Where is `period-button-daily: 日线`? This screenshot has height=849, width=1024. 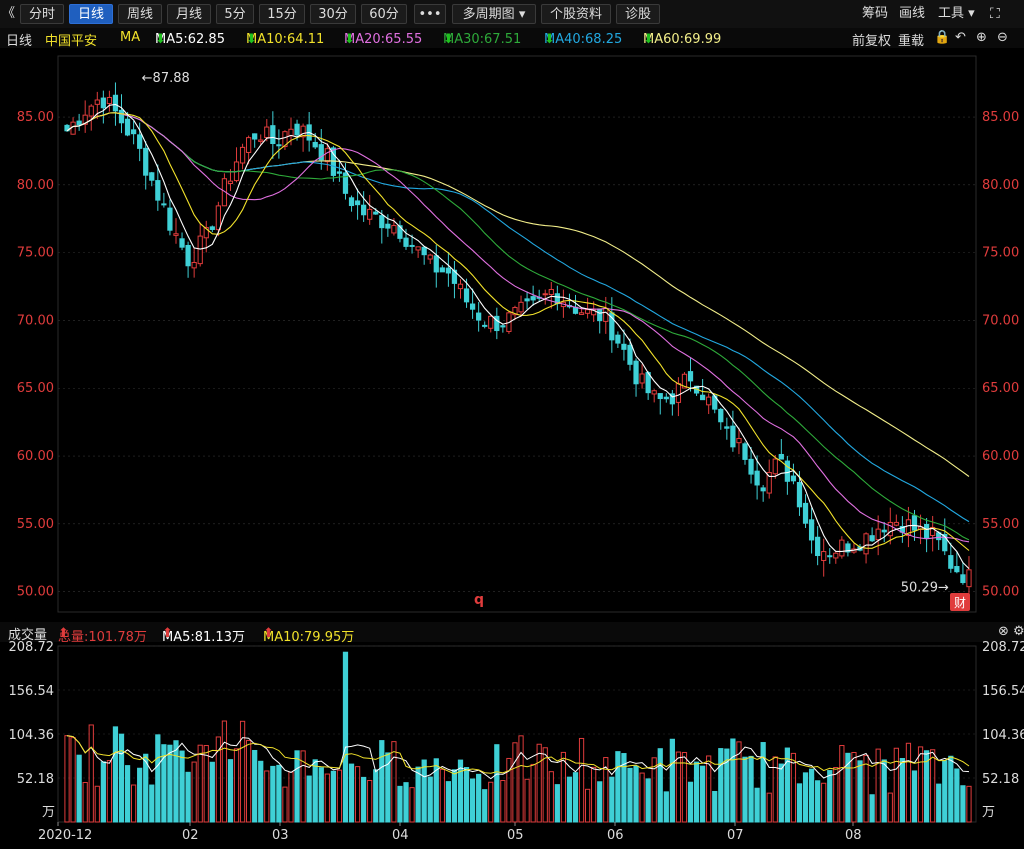 period-button-daily: 日线 is located at coordinates (91, 14).